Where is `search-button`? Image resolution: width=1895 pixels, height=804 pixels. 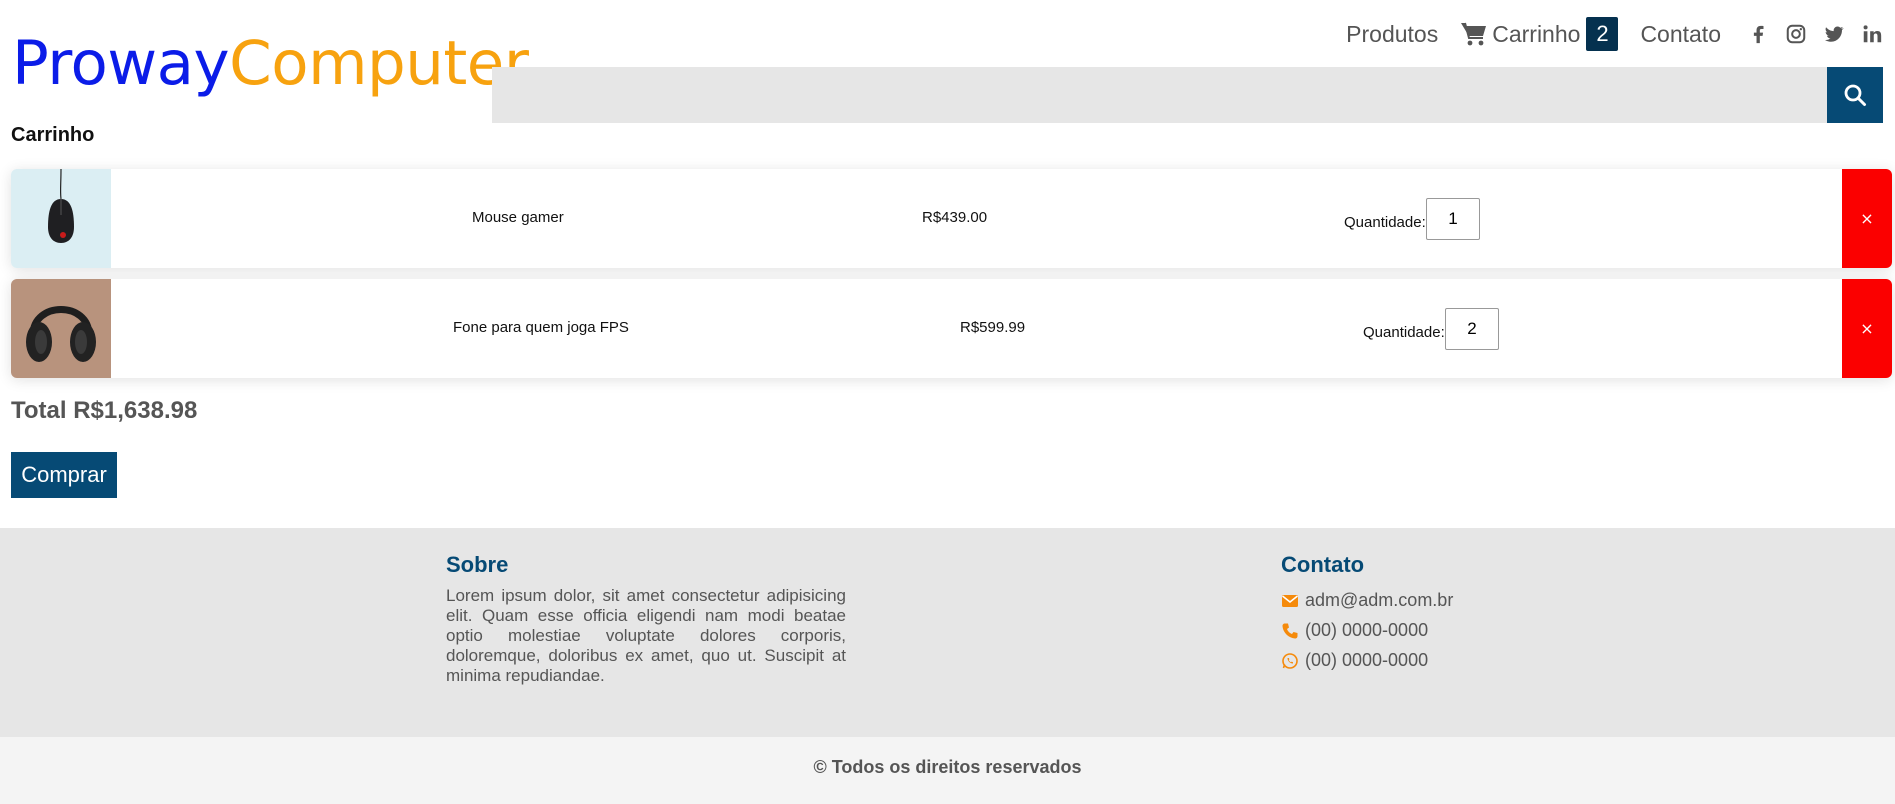
search-button is located at coordinates (1855, 95).